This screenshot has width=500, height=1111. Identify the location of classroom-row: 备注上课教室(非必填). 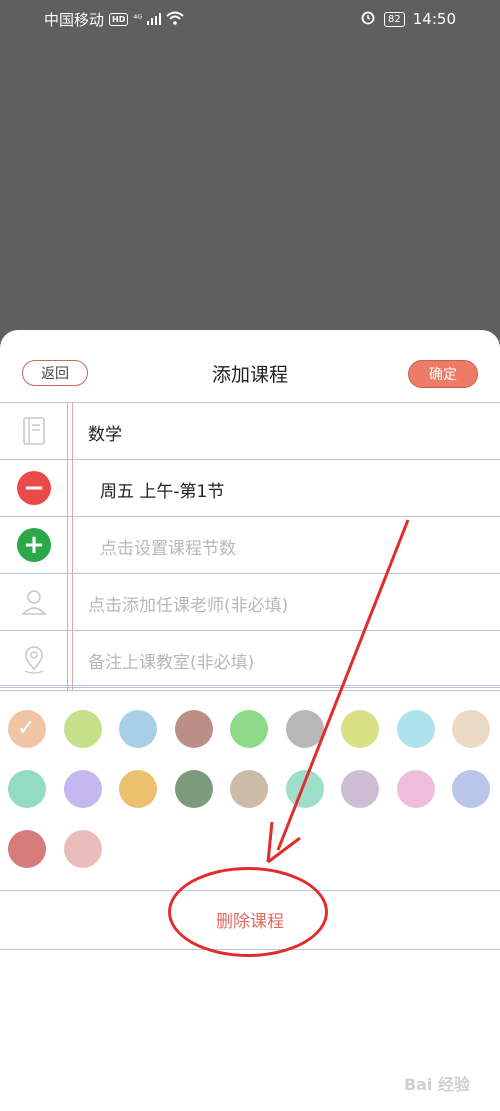
(250, 659).